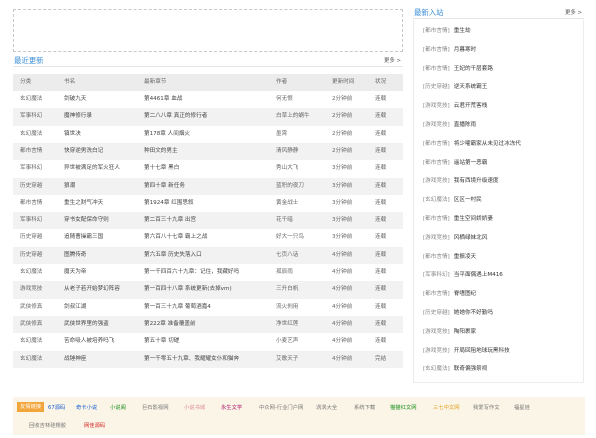 The height and width of the screenshot is (438, 596). Describe the element at coordinates (209, 151) in the screenshot. I see `chapter-link: 种田文的男主` at that location.